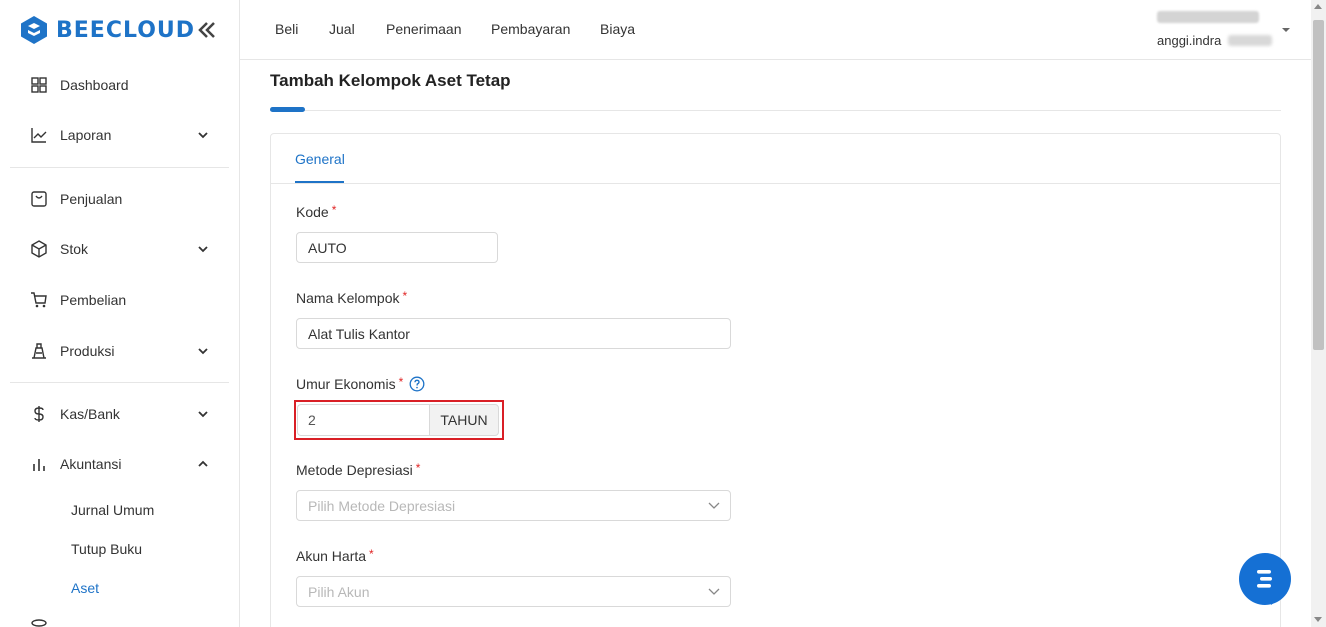  Describe the element at coordinates (331, 556) in the screenshot. I see `akun-harta-label-text: Akun Harta` at that location.